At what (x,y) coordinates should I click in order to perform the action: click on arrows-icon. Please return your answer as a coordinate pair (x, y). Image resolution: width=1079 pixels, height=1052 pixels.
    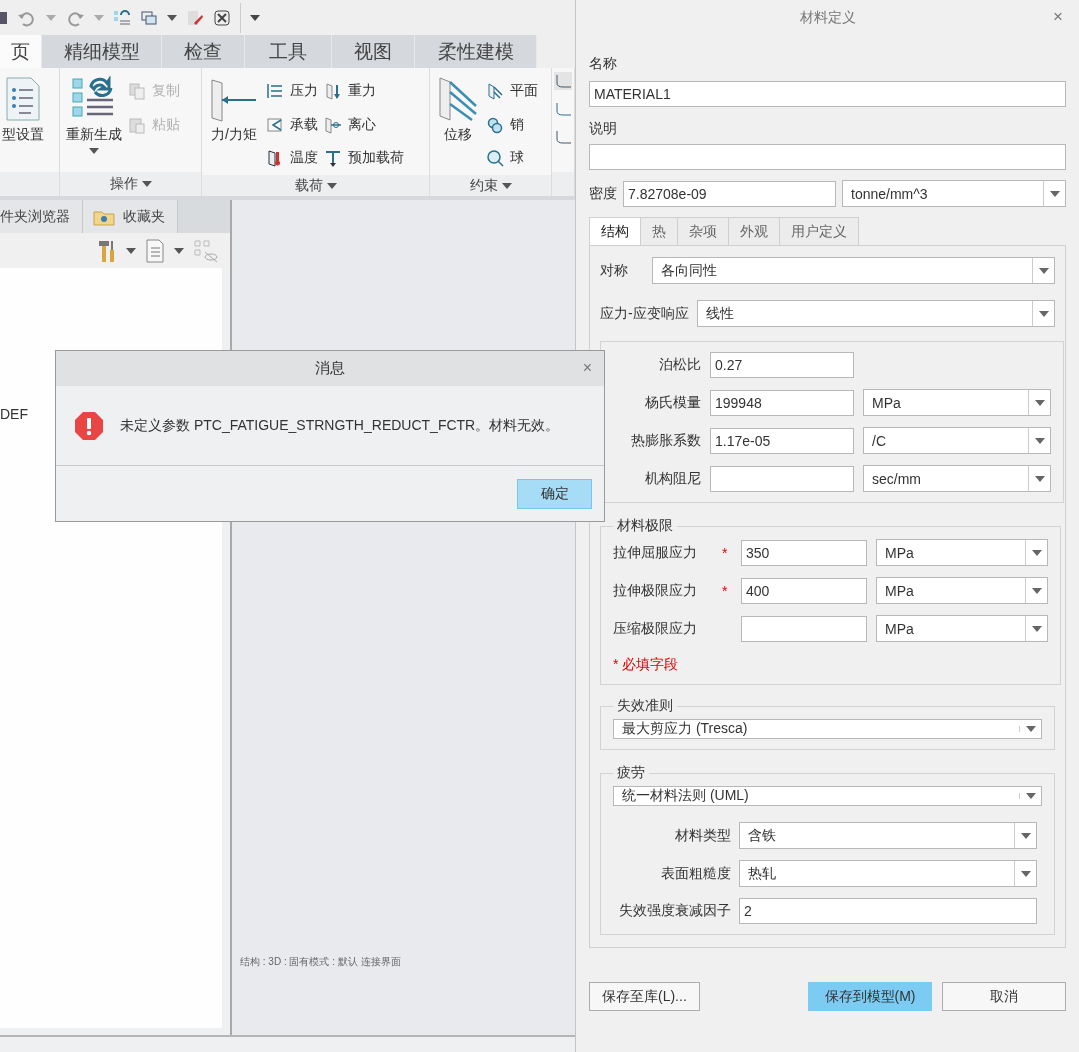
    Looking at the image, I should click on (275, 90).